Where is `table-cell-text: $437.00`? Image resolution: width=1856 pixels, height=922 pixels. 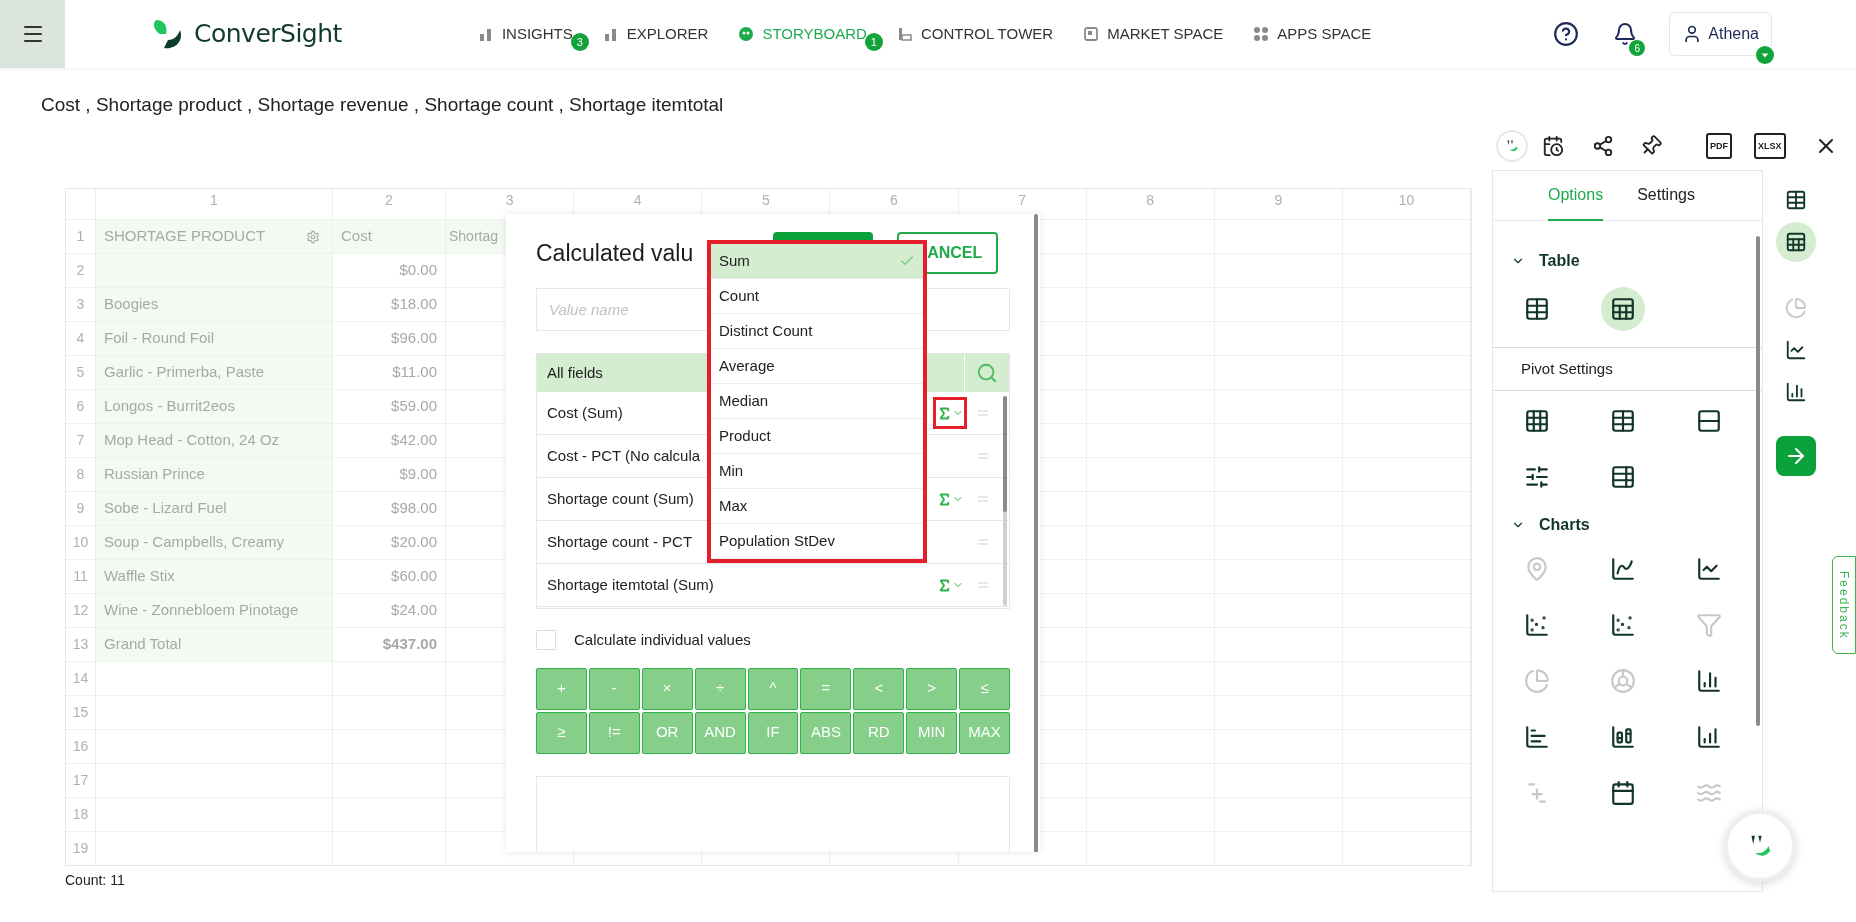 table-cell-text: $437.00 is located at coordinates (409, 644).